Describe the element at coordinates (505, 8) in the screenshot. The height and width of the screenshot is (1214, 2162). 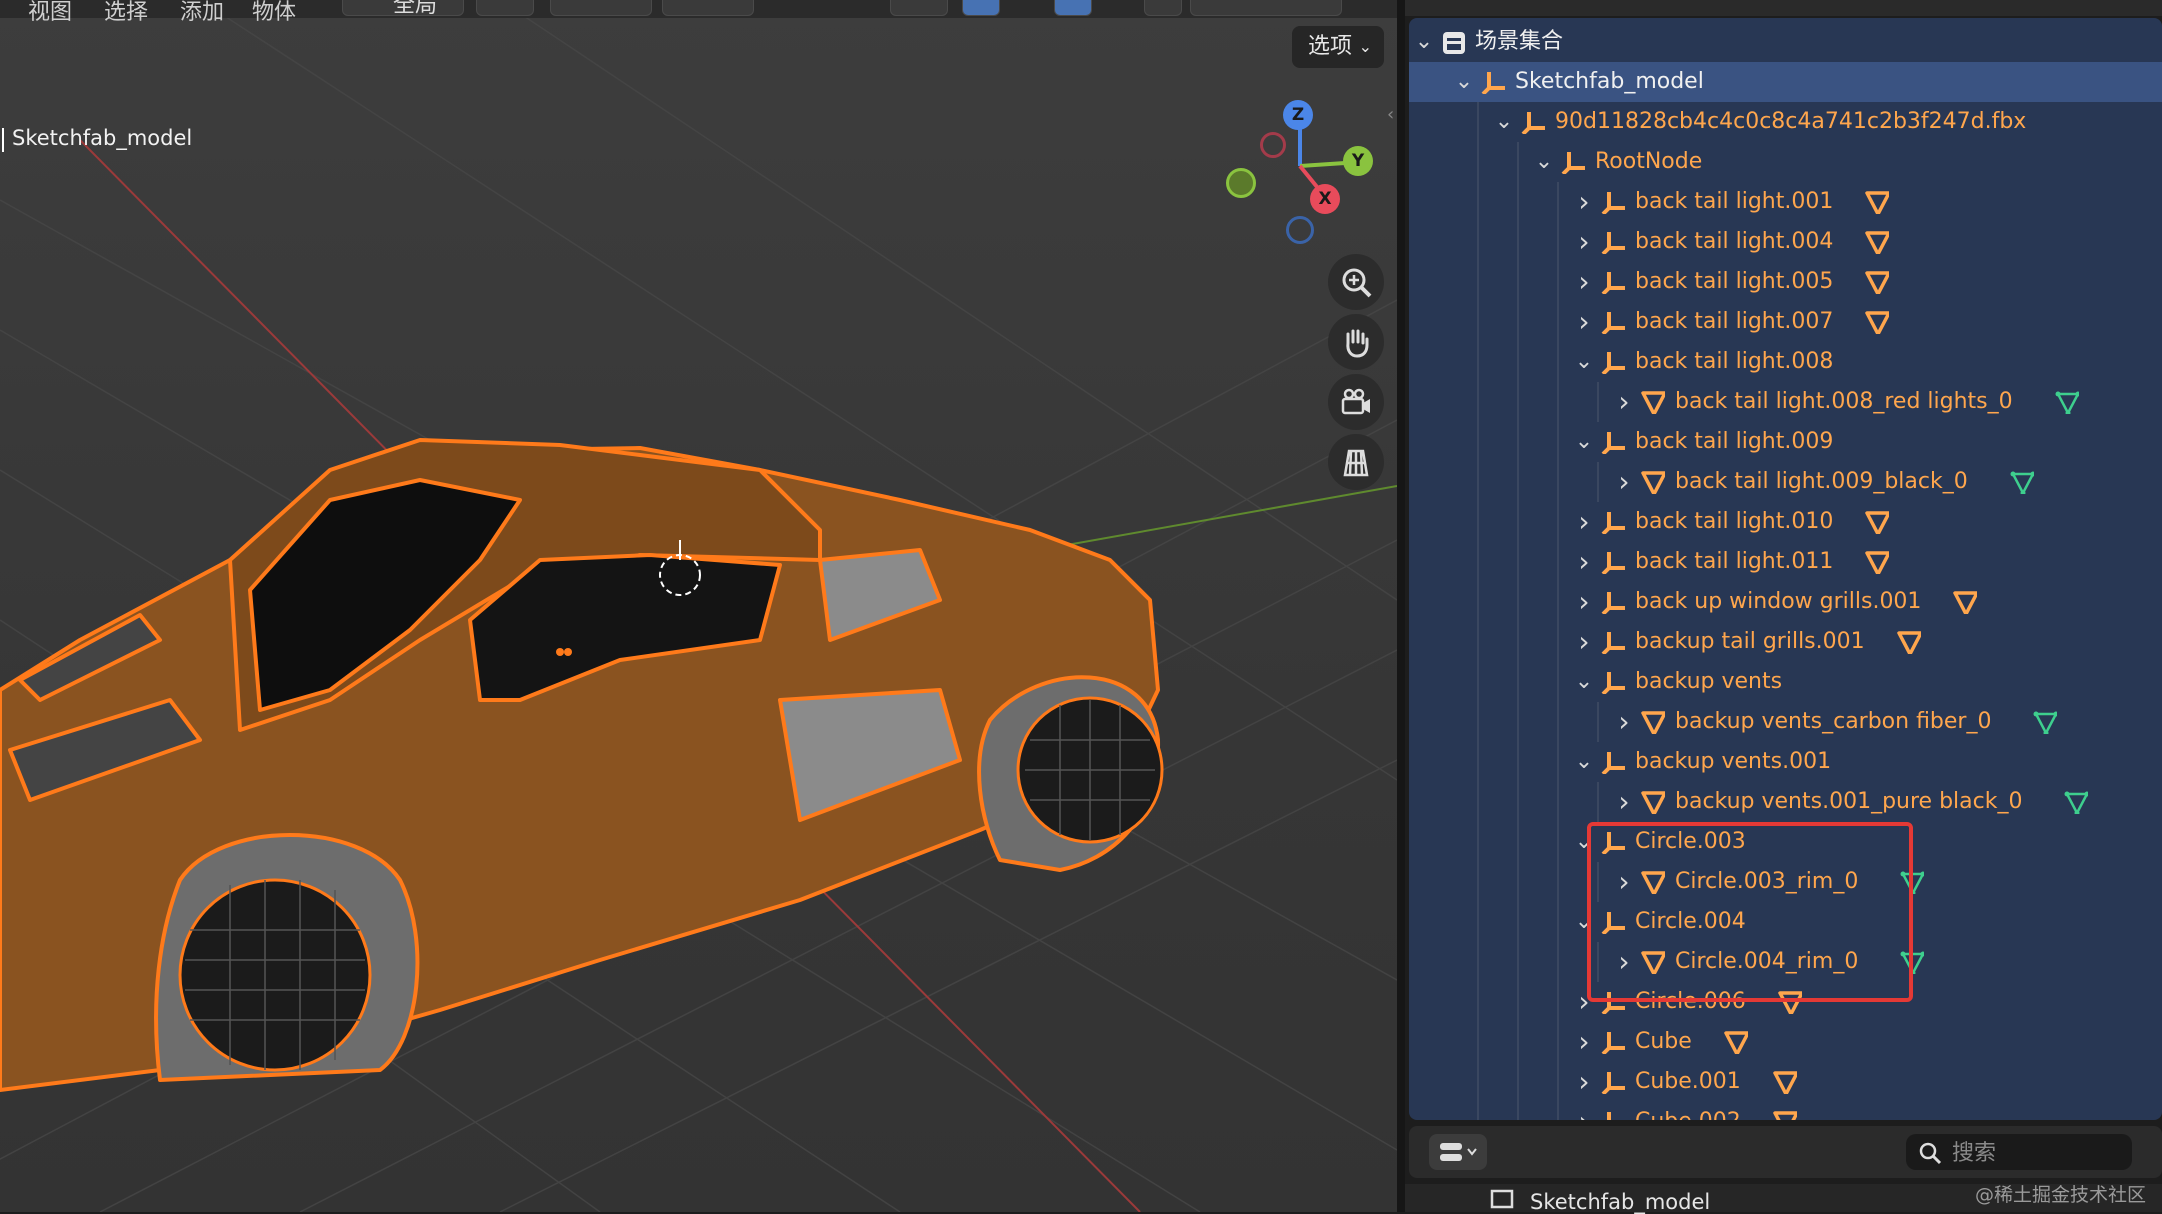
I see `pivot-dropdown` at that location.